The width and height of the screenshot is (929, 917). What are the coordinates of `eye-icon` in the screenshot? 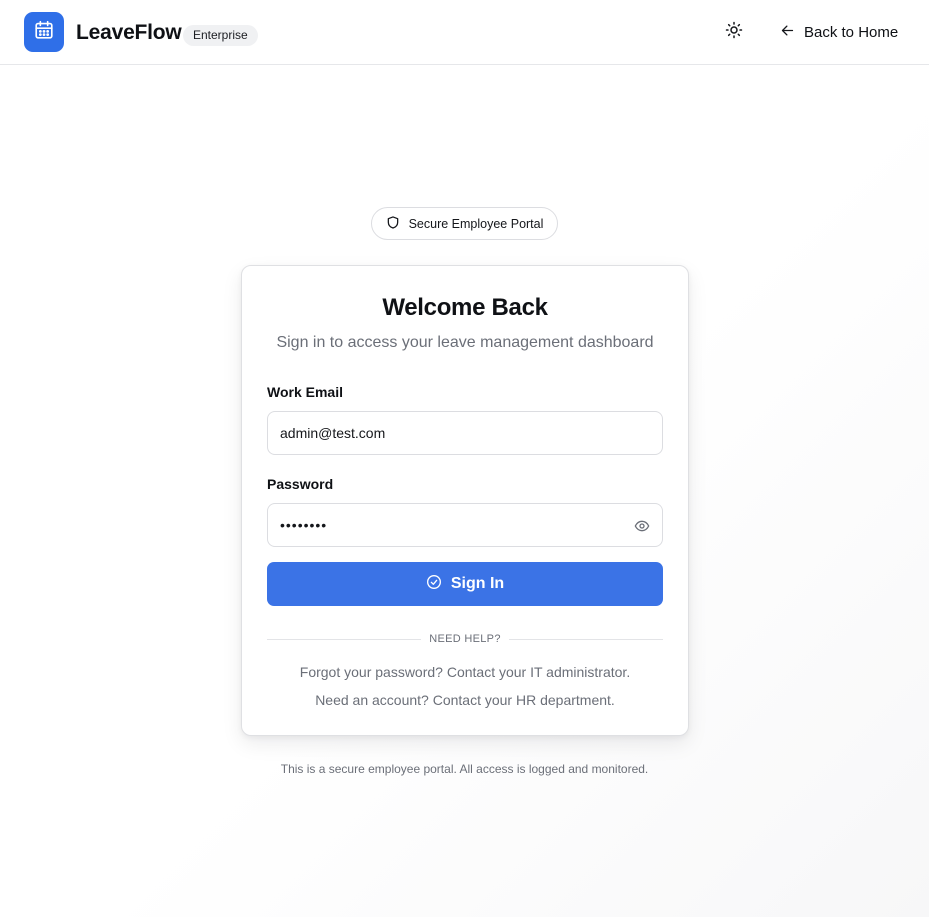 It's located at (642, 526).